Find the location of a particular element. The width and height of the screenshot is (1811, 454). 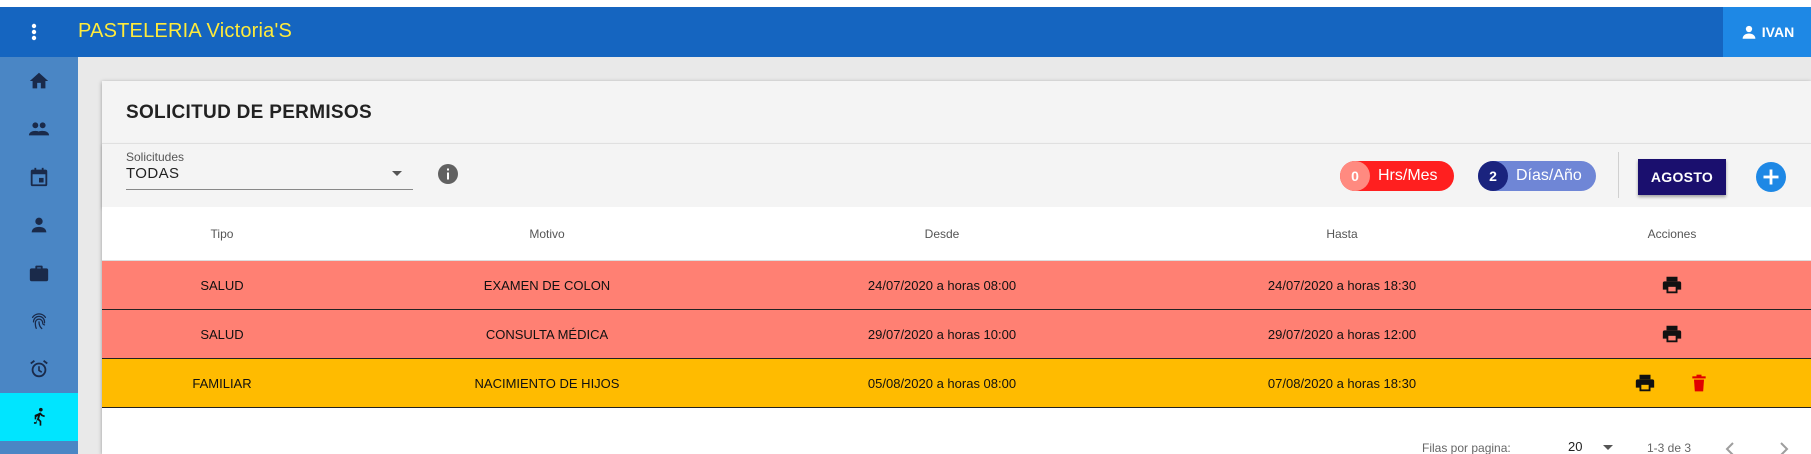

delete-button is located at coordinates (1699, 383).